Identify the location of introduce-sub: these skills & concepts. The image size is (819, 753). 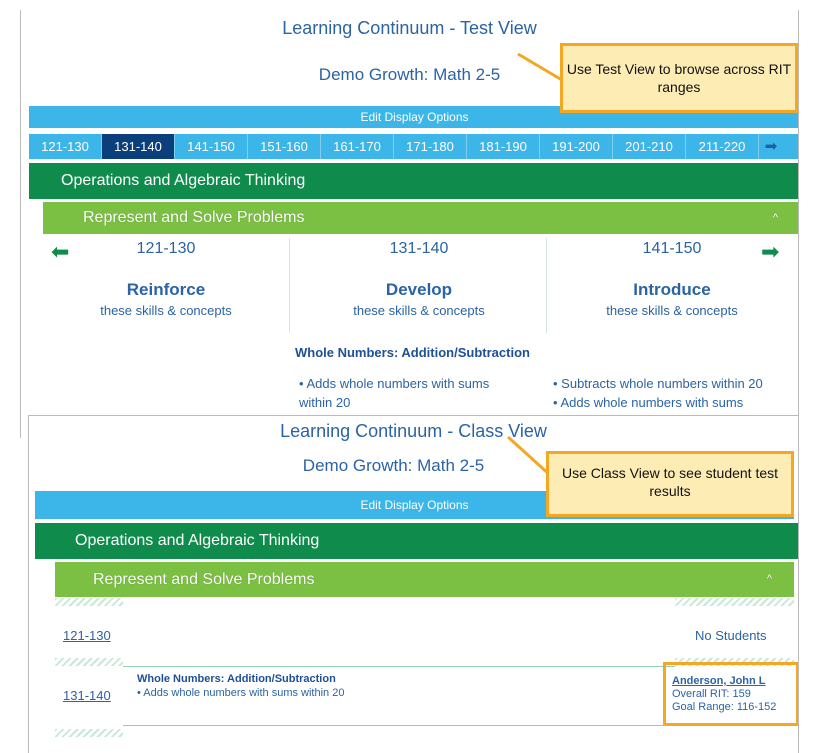
(672, 310).